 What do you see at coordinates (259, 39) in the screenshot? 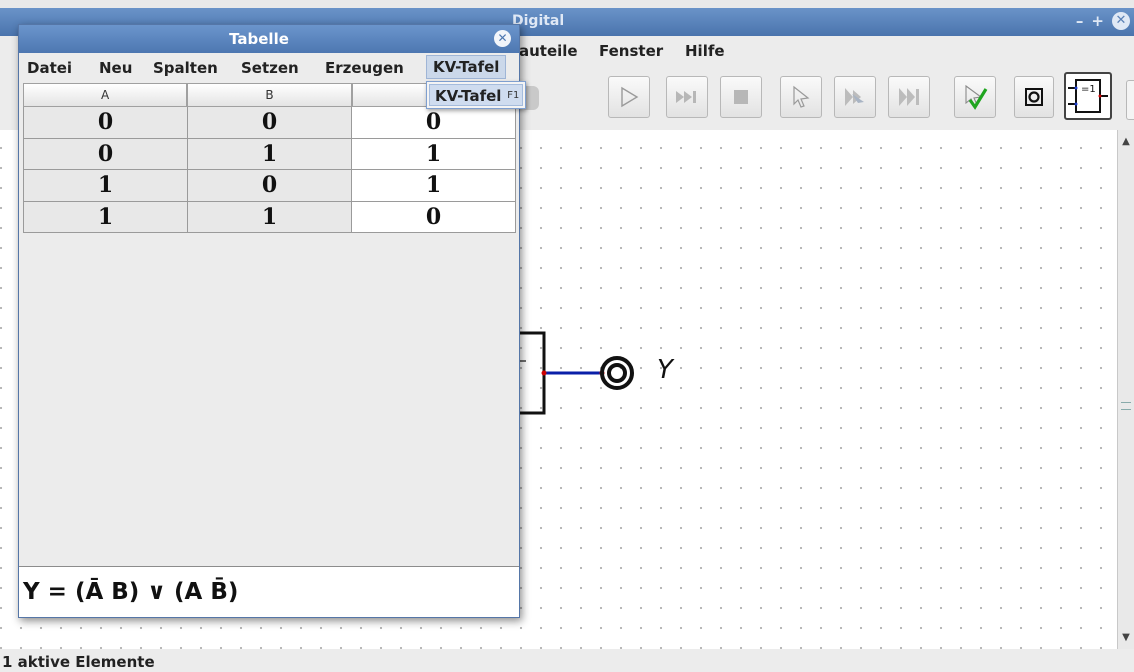
I see `dialog-title: Tabelle` at bounding box center [259, 39].